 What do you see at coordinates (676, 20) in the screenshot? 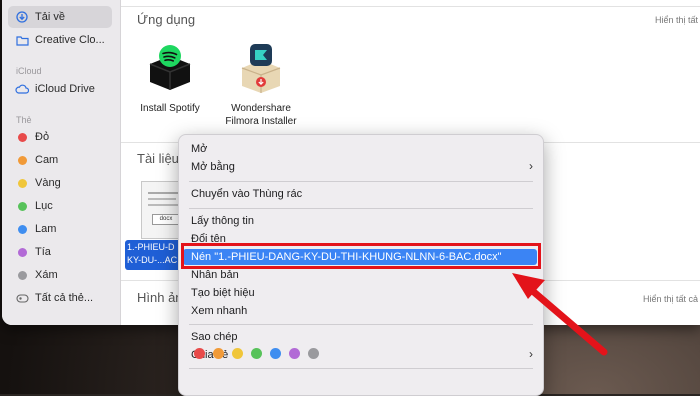
I see `show-all-link: Hiển thị tất` at bounding box center [676, 20].